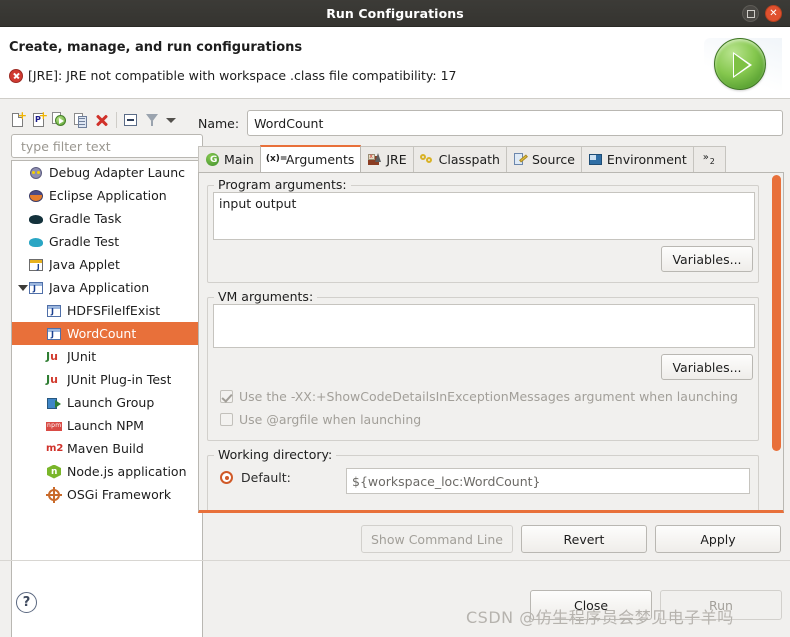 The image size is (790, 637). I want to click on tab-environment: Environment, so click(637, 159).